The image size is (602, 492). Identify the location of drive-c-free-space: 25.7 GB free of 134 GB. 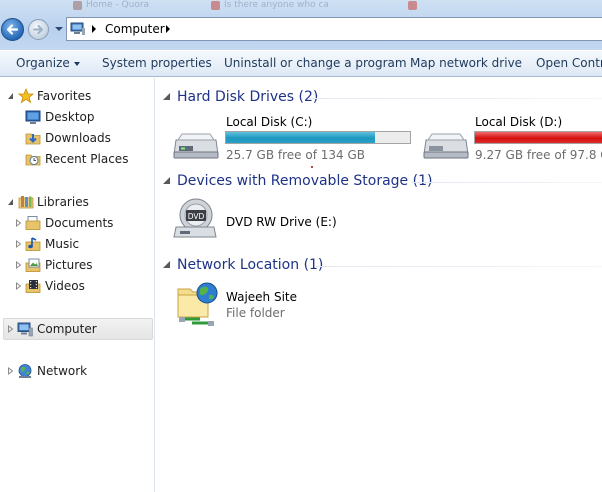
(295, 155).